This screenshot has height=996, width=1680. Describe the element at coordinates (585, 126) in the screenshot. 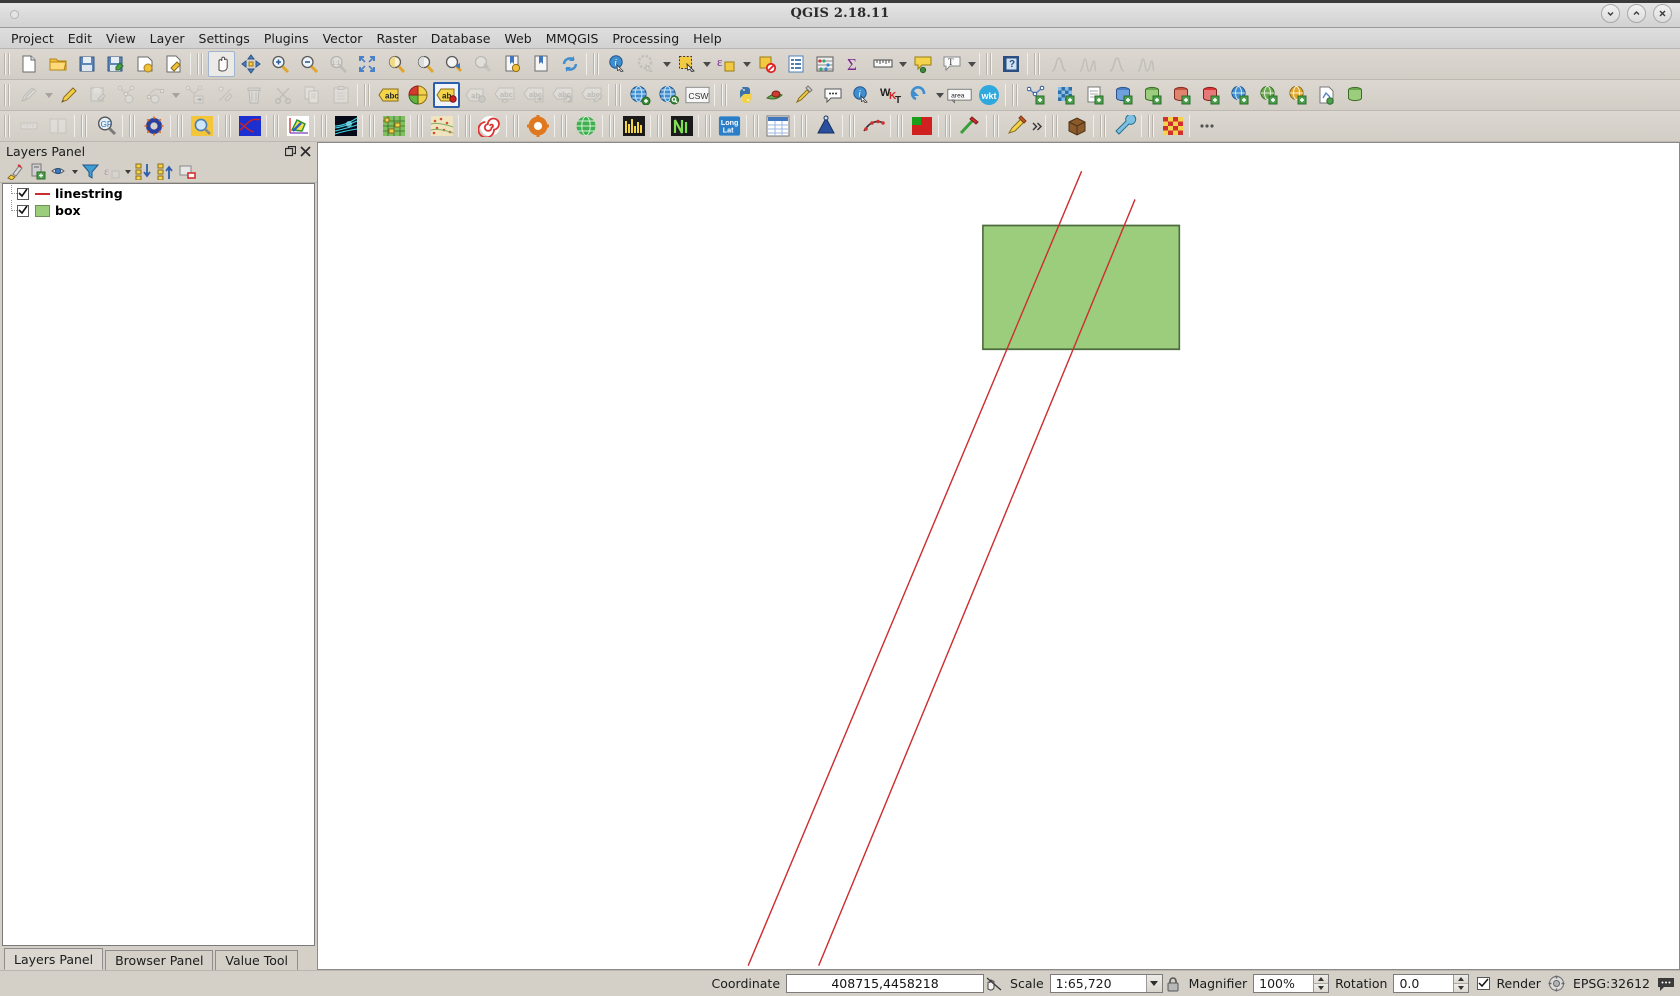

I see `qgis2web-icon` at that location.